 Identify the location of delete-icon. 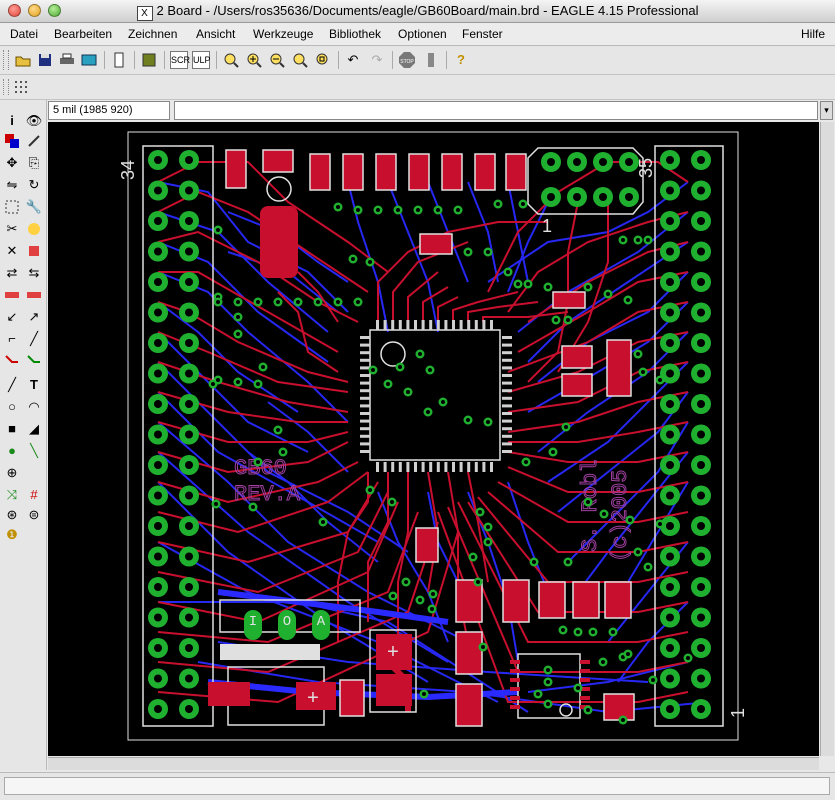
(34, 229).